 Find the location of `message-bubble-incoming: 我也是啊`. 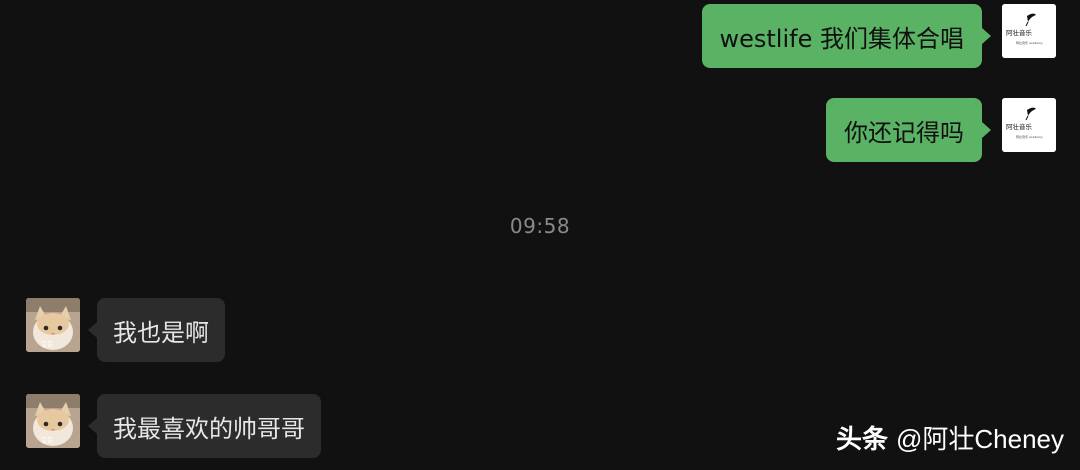

message-bubble-incoming: 我也是啊 is located at coordinates (156, 330).